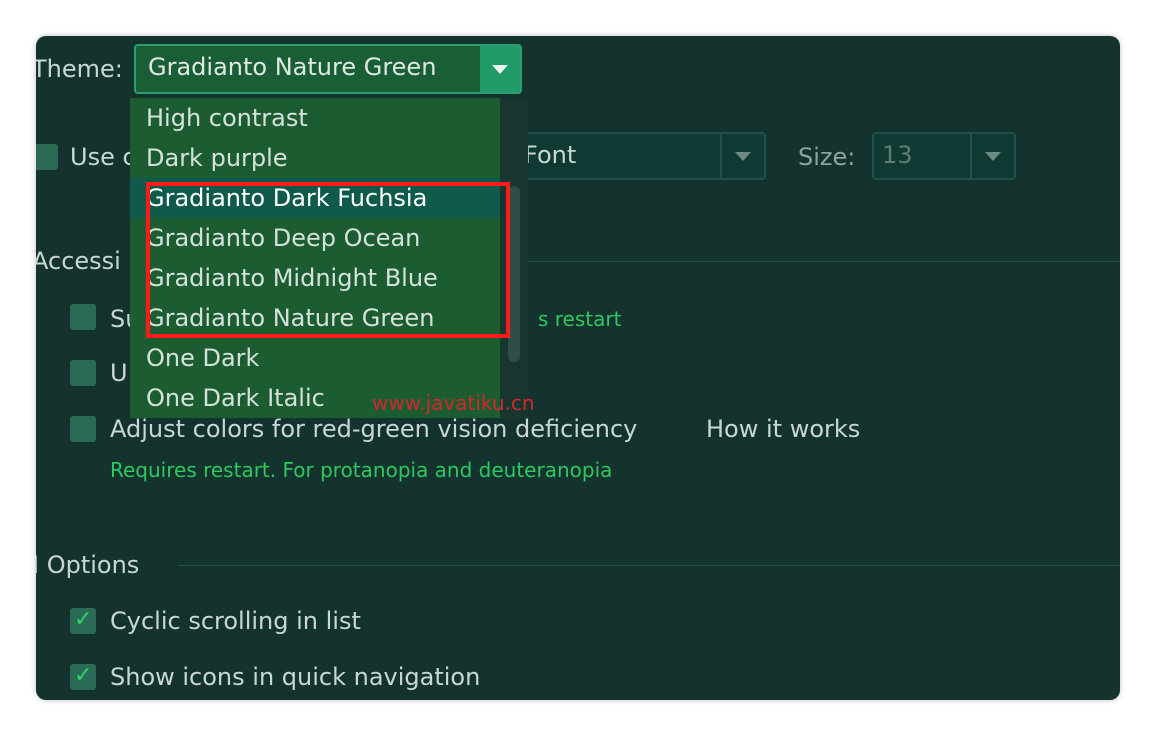 Image resolution: width=1156 pixels, height=736 pixels. I want to click on theme-option-gradianto-midnight-blue: Gradianto Midnight Blue, so click(315, 278).